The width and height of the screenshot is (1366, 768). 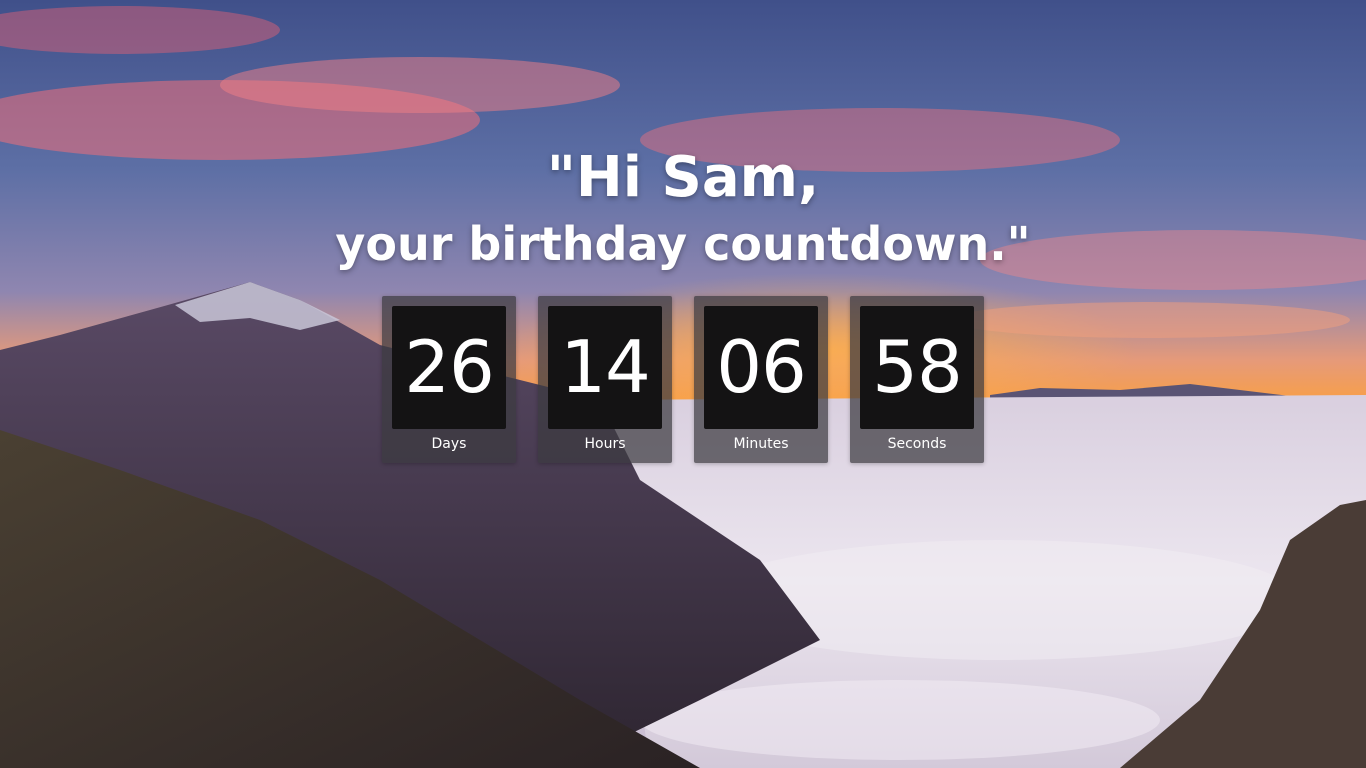 What do you see at coordinates (449, 444) in the screenshot?
I see `days-label: Days` at bounding box center [449, 444].